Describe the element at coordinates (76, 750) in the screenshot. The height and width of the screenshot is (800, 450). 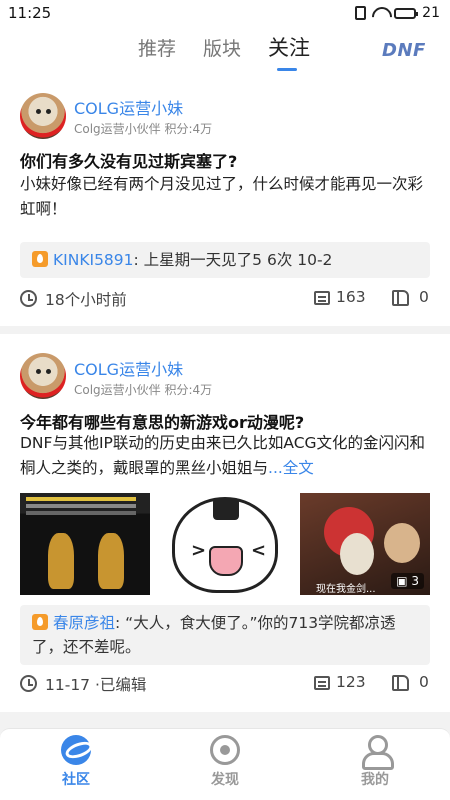
I see `community-planet-icon` at that location.